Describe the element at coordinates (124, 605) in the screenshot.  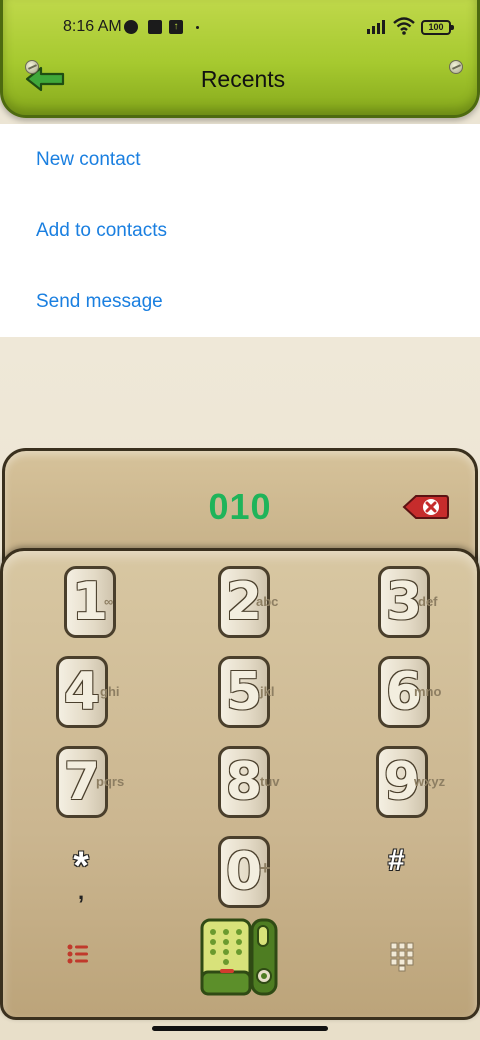
I see `key-1: 1 ∞` at that location.